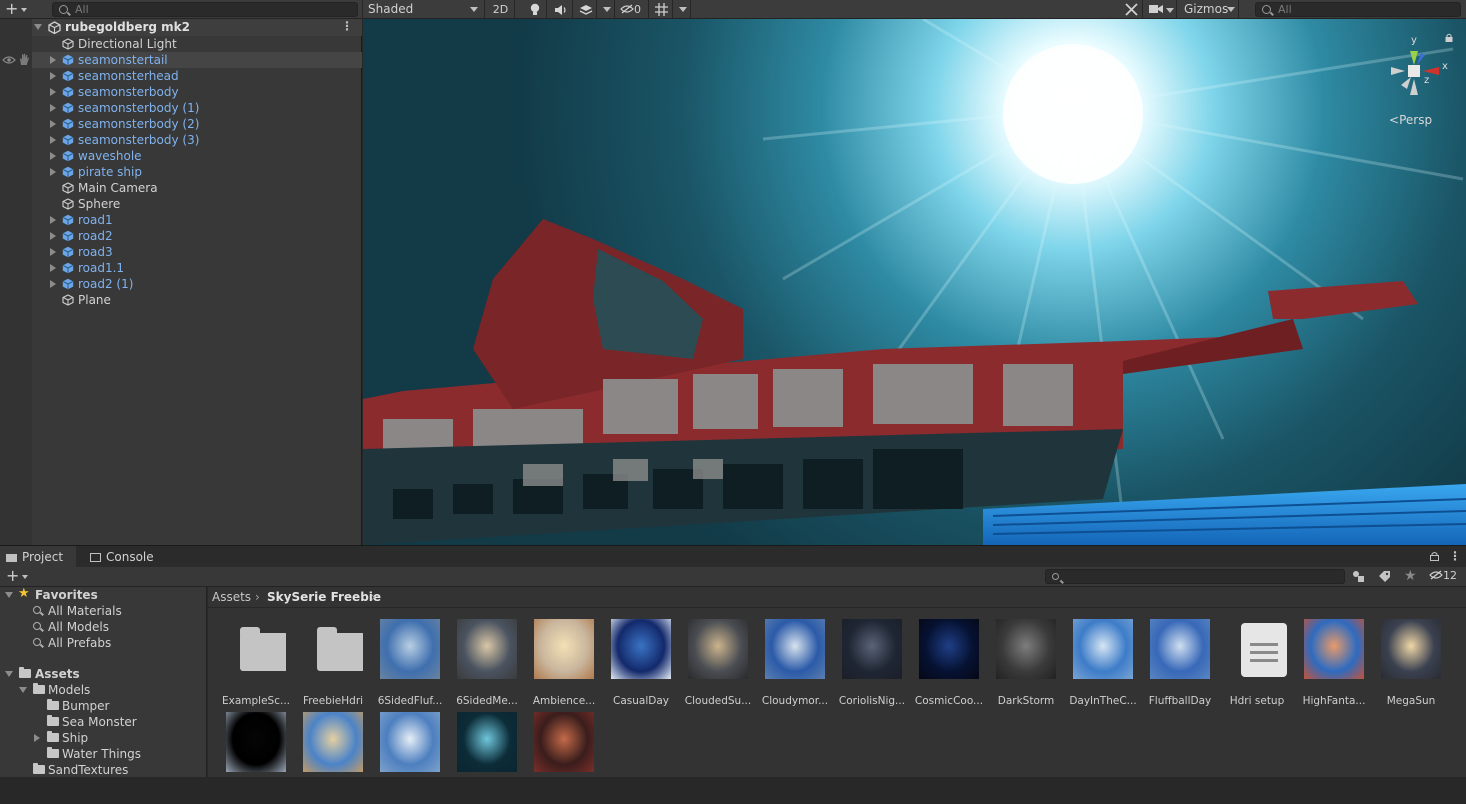 Image resolution: width=1466 pixels, height=804 pixels. What do you see at coordinates (197, 252) in the screenshot?
I see `hierarchy-item: road3` at bounding box center [197, 252].